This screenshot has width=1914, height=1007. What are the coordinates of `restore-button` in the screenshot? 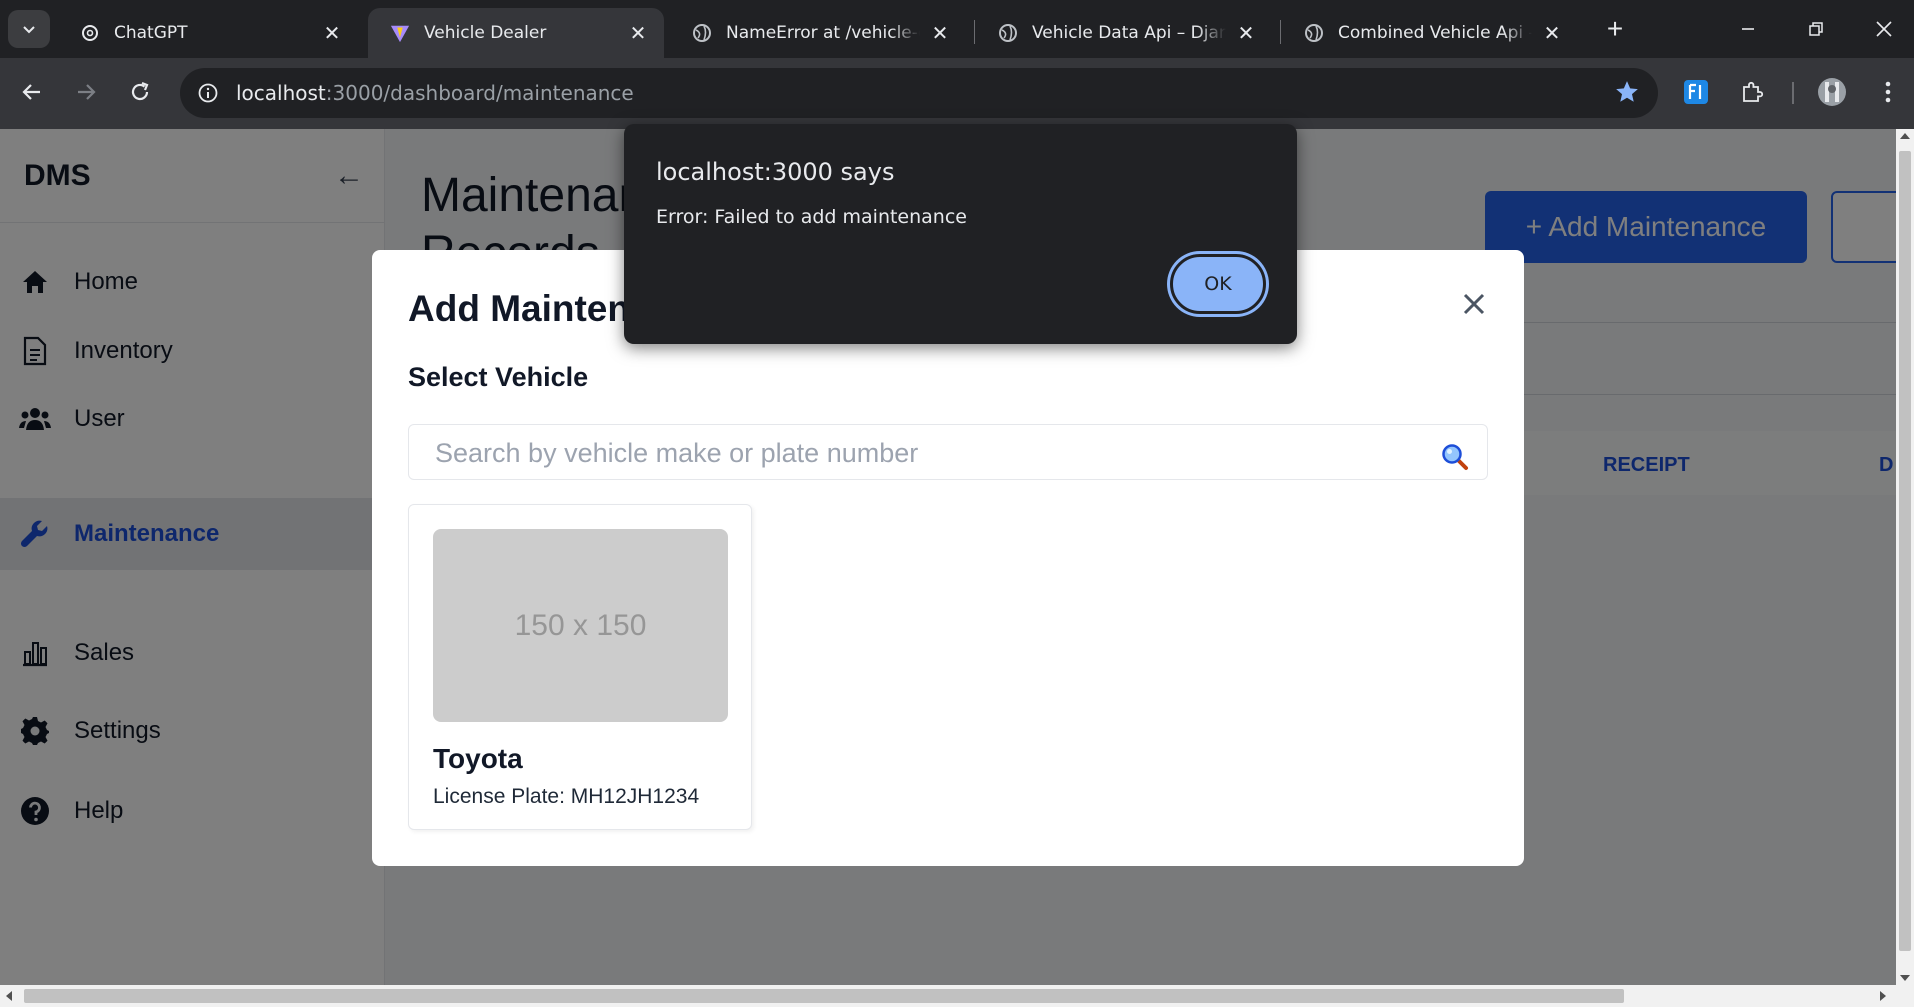 It's located at (1816, 29).